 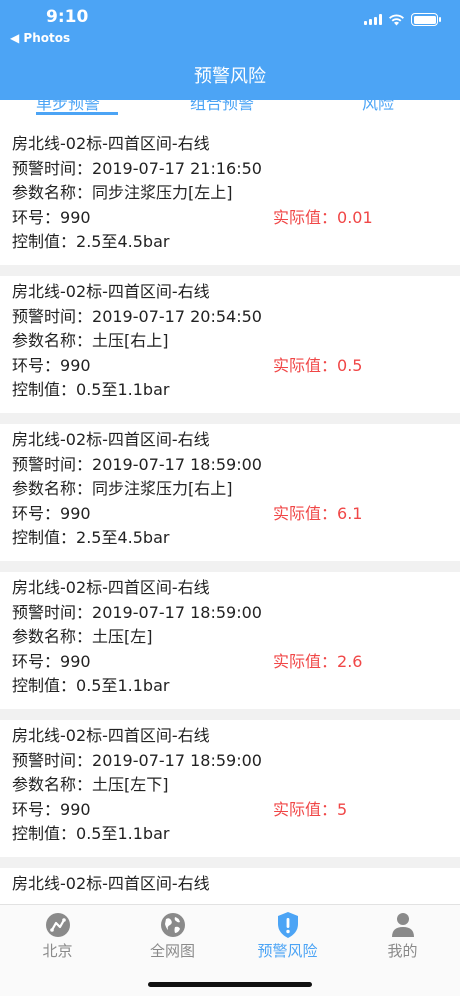 What do you see at coordinates (230, 50) in the screenshot?
I see `header: 9:10 ◀ Photos 预警风险` at bounding box center [230, 50].